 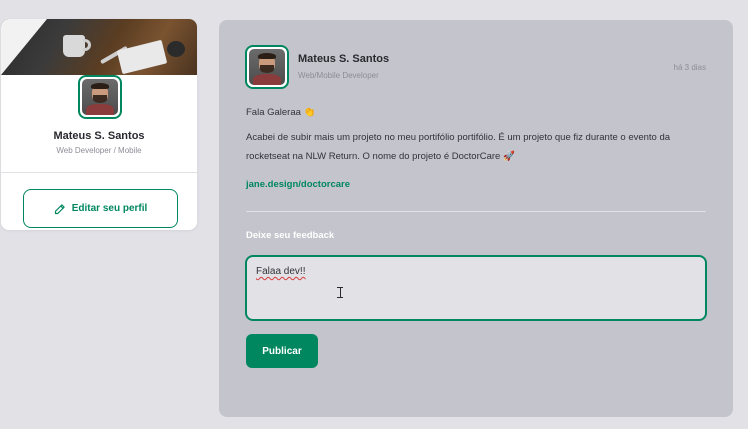 What do you see at coordinates (99, 47) in the screenshot?
I see `profile-cover-image` at bounding box center [99, 47].